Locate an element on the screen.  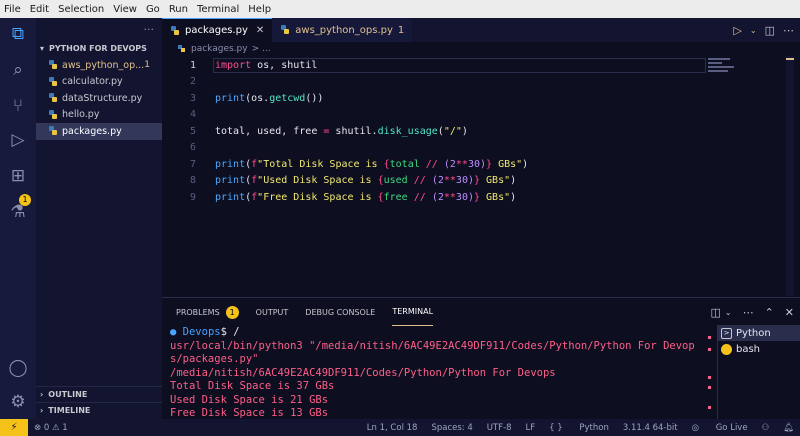
menu-terminal: Terminal is located at coordinates (218, 9).